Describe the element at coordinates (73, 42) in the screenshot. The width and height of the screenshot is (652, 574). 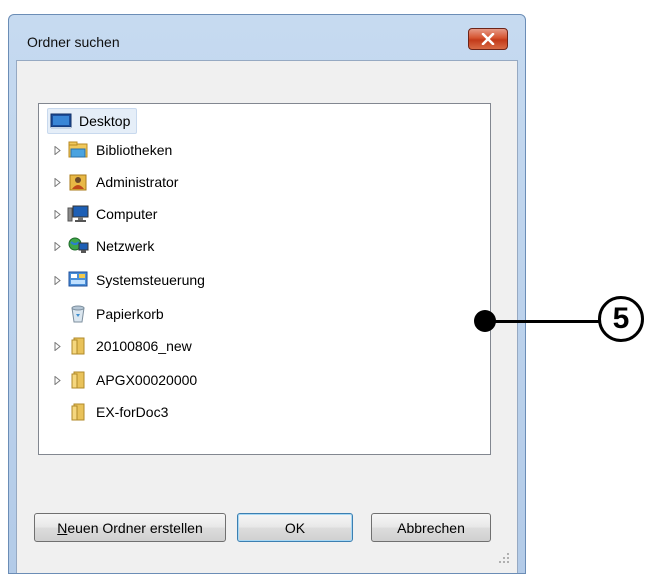
I see `dialog-title: Ordner suchen` at that location.